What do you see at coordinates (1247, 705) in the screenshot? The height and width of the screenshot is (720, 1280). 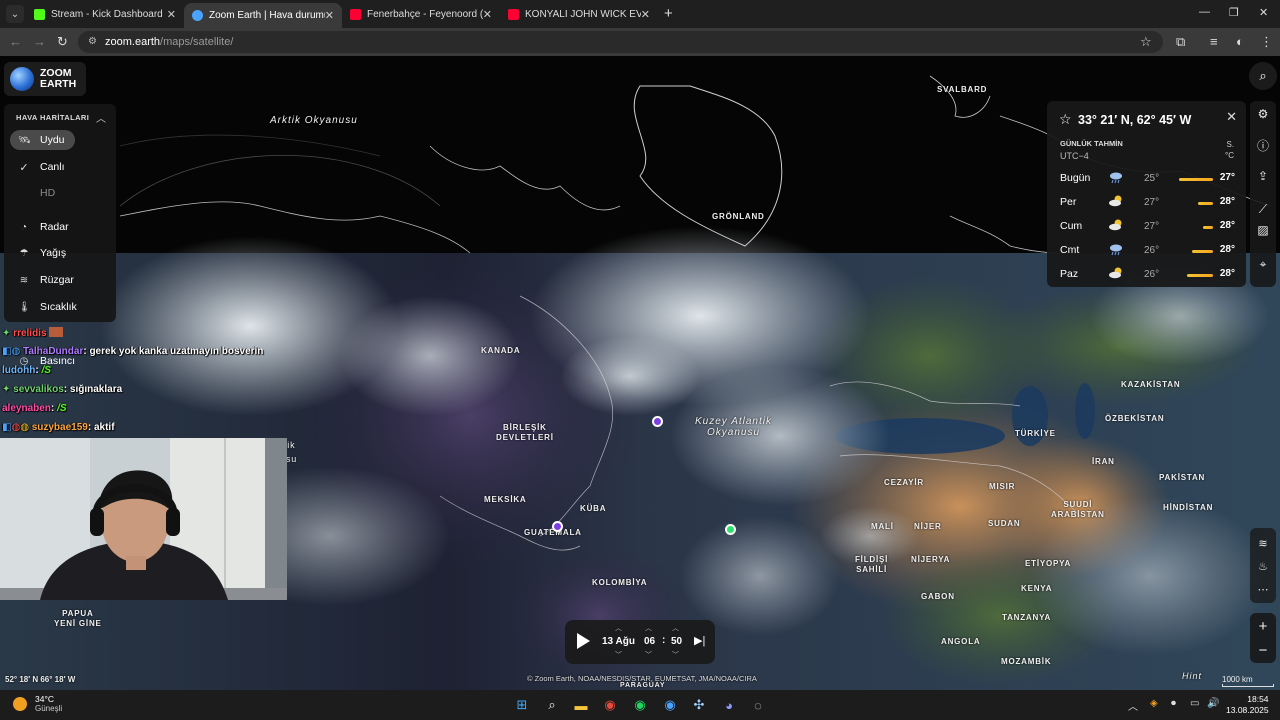 I see `system-clock: 18:54 13.08.2025` at bounding box center [1247, 705].